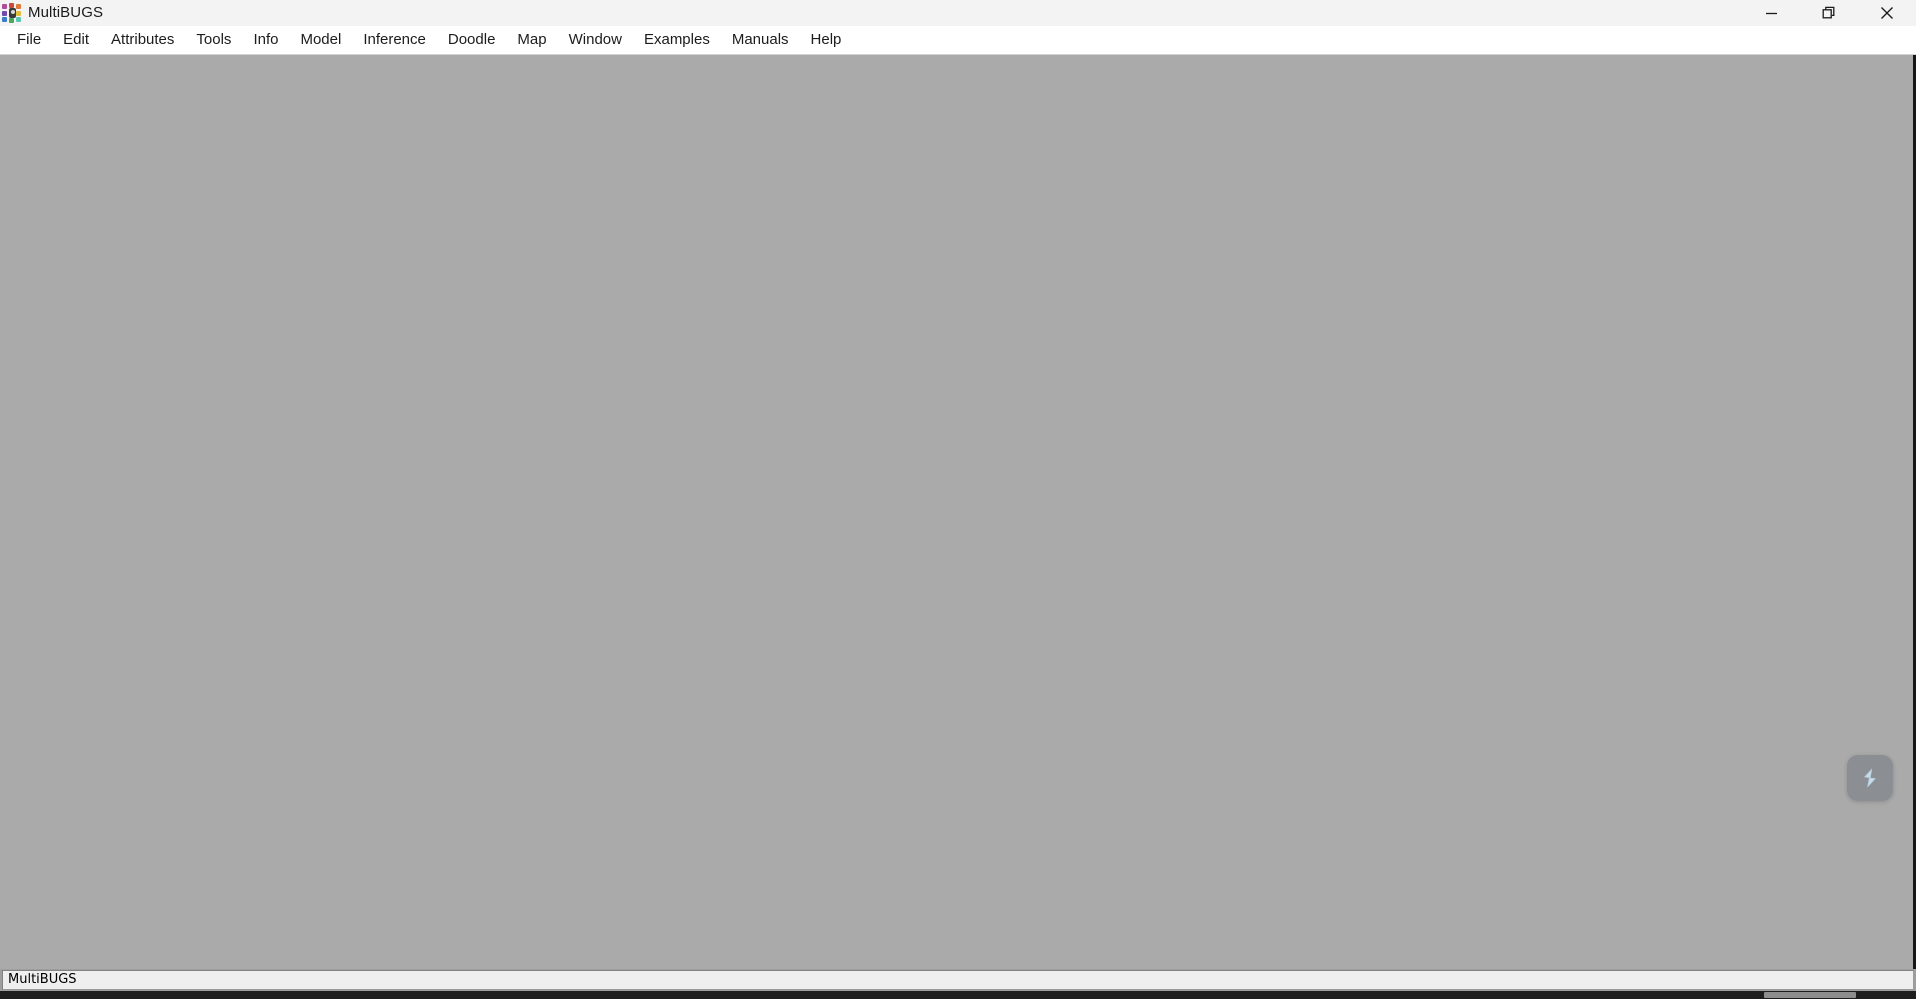  What do you see at coordinates (142, 40) in the screenshot?
I see `menu-item-attributes: Attributes` at bounding box center [142, 40].